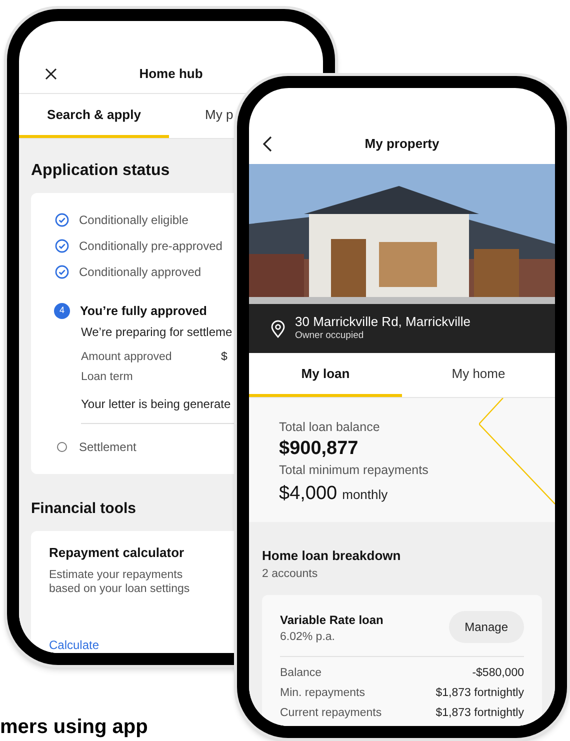 Image resolution: width=570 pixels, height=741 pixels. What do you see at coordinates (107, 377) in the screenshot?
I see `detail-label: Loan term` at bounding box center [107, 377].